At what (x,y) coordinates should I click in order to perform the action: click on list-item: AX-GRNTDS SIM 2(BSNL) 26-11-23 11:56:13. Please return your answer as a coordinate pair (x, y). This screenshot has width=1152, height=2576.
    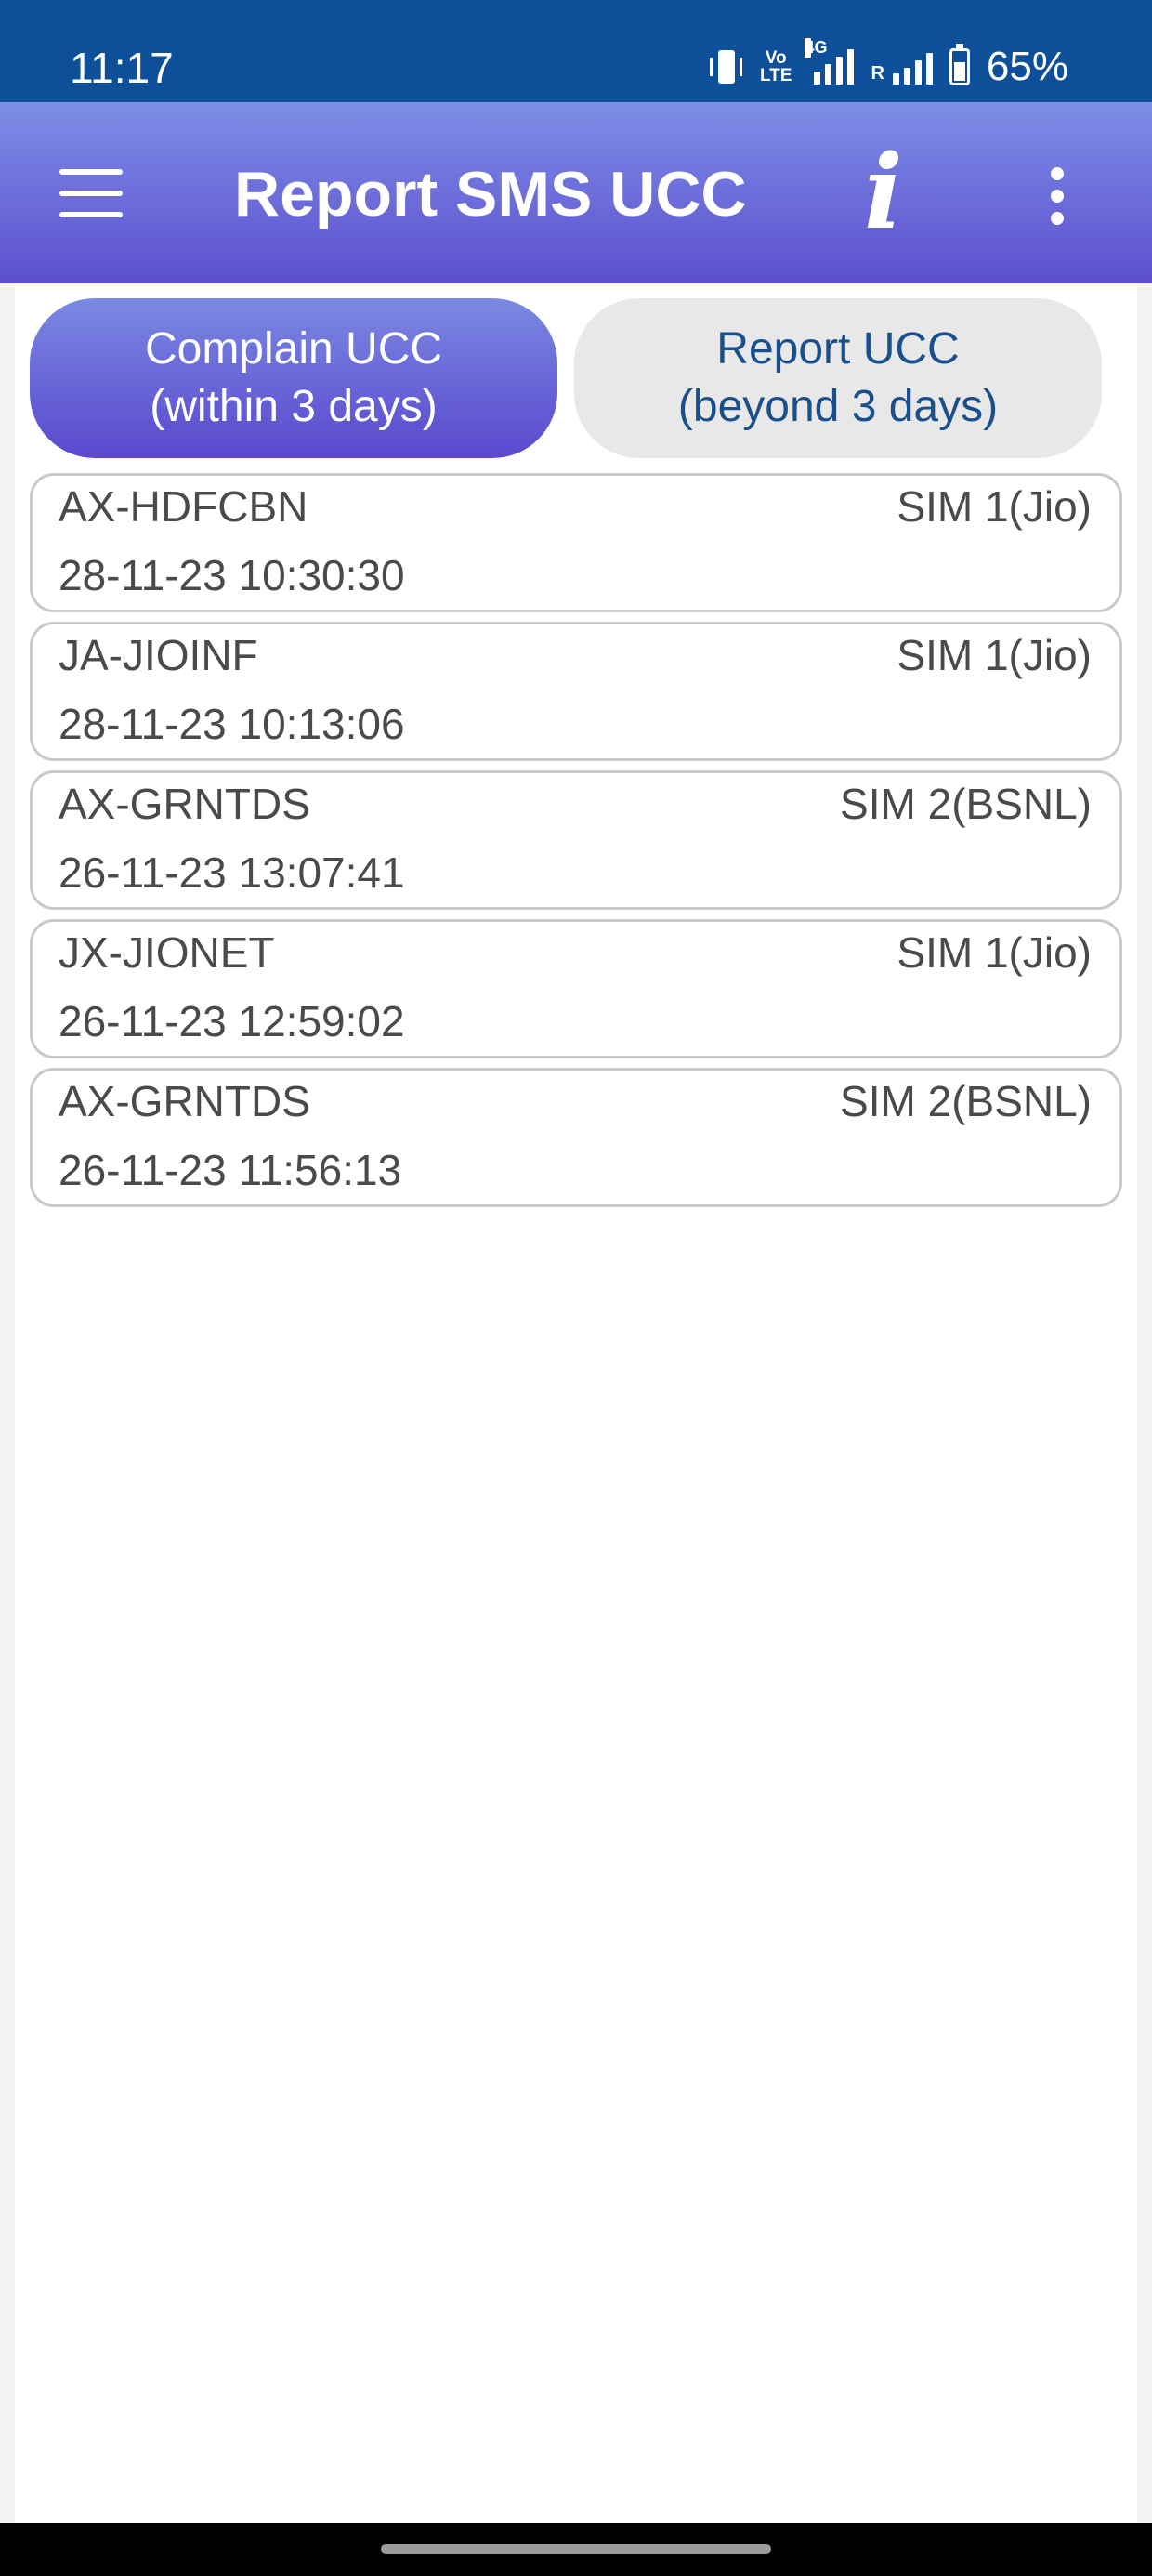
    Looking at the image, I should click on (576, 1137).